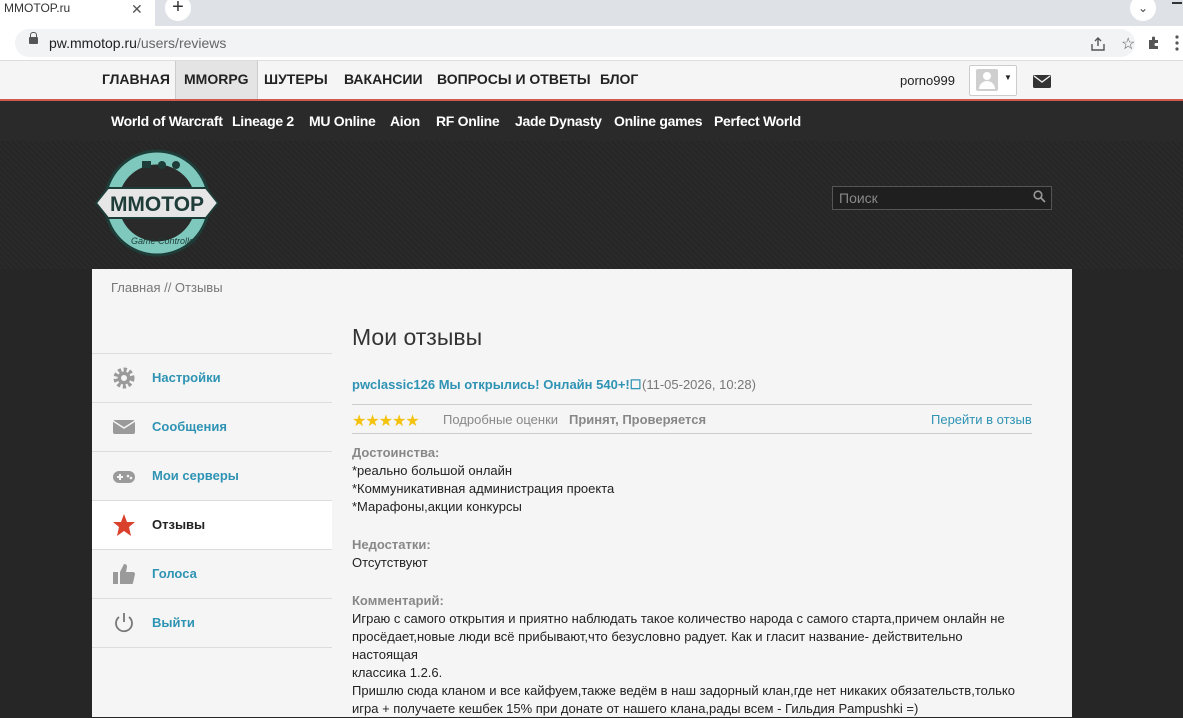 The image size is (1183, 718). Describe the element at coordinates (483, 488) in the screenshot. I see `pros-line: *Коммуникативная администрация проекта` at that location.